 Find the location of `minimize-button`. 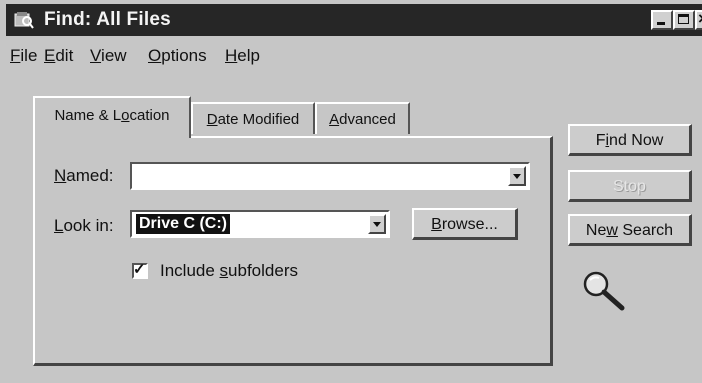

minimize-button is located at coordinates (662, 20).